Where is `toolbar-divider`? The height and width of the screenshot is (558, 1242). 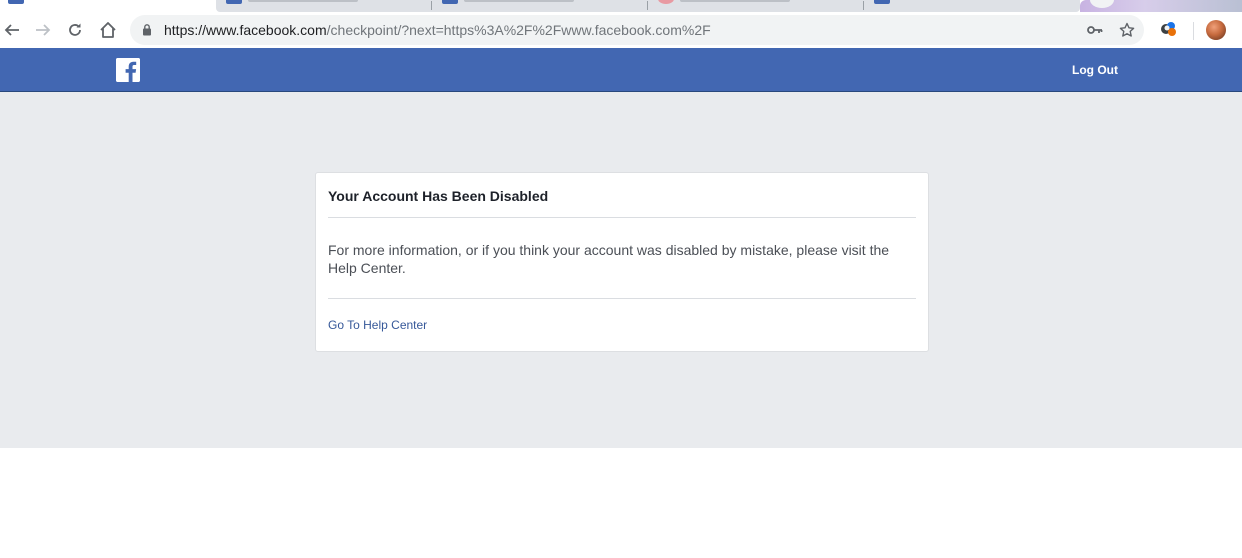 toolbar-divider is located at coordinates (1193, 31).